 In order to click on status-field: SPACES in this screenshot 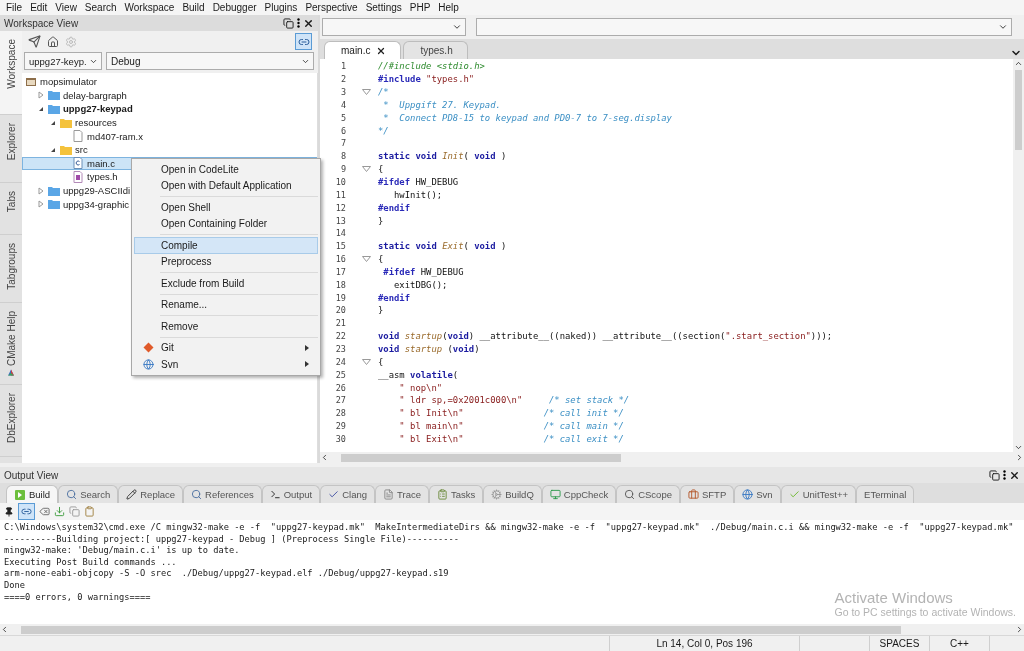, I will do `click(900, 643)`.